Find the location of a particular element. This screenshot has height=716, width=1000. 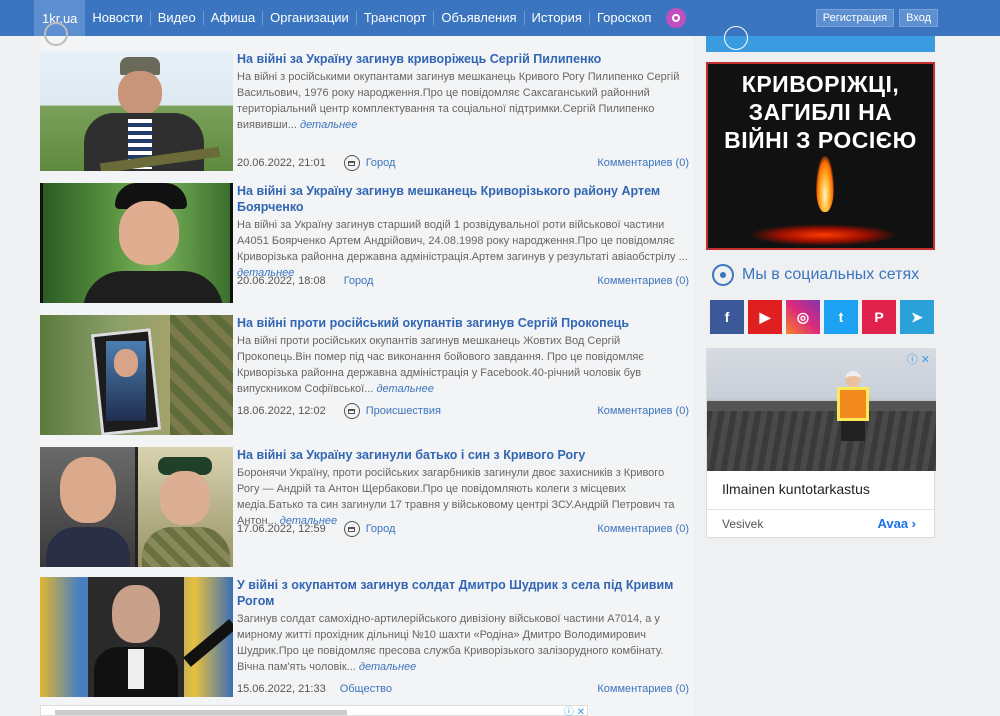

nav-transport: Транспорт is located at coordinates (394, 18).